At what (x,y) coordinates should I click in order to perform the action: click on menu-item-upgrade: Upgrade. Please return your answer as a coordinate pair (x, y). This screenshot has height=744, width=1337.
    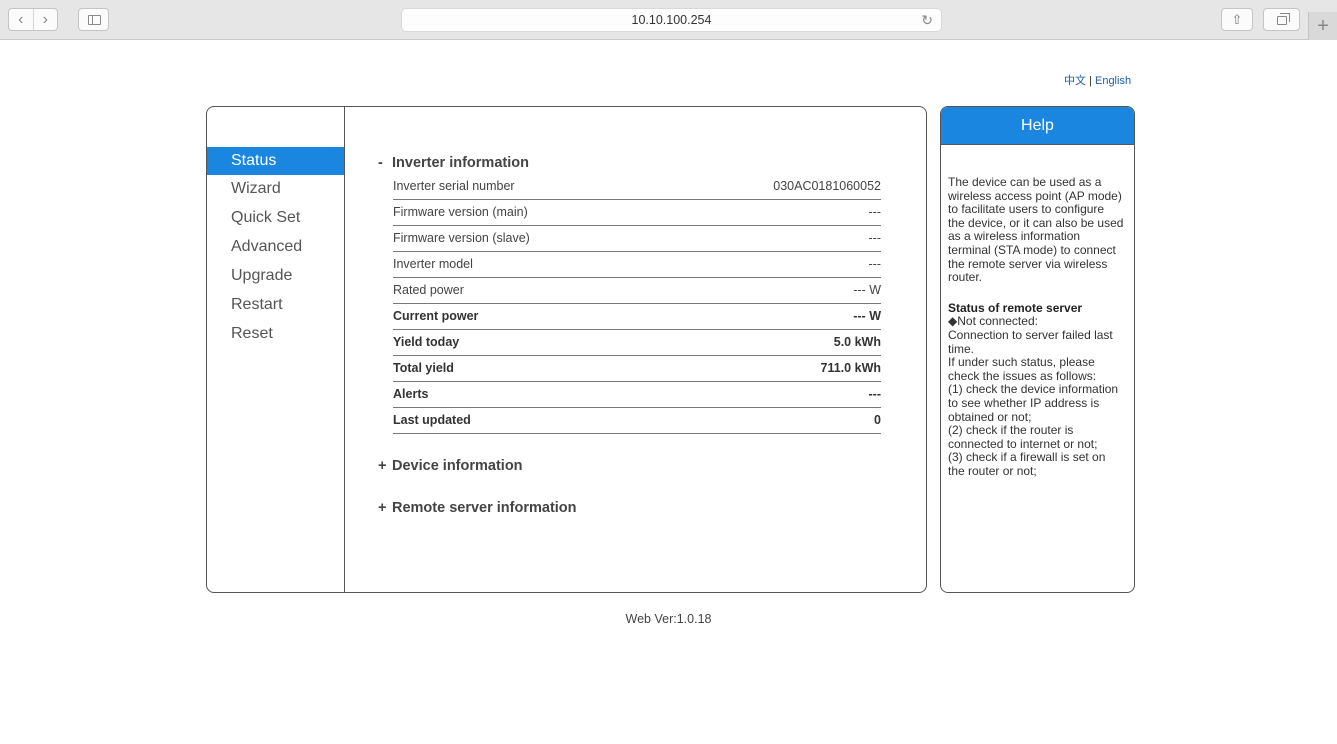
    Looking at the image, I should click on (275, 276).